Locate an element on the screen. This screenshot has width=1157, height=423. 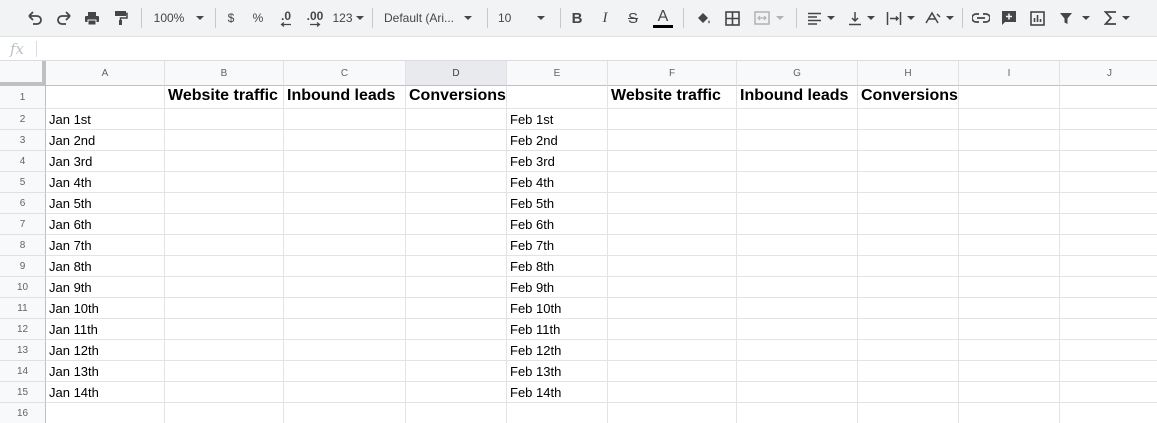
filter-button is located at coordinates (1074, 18).